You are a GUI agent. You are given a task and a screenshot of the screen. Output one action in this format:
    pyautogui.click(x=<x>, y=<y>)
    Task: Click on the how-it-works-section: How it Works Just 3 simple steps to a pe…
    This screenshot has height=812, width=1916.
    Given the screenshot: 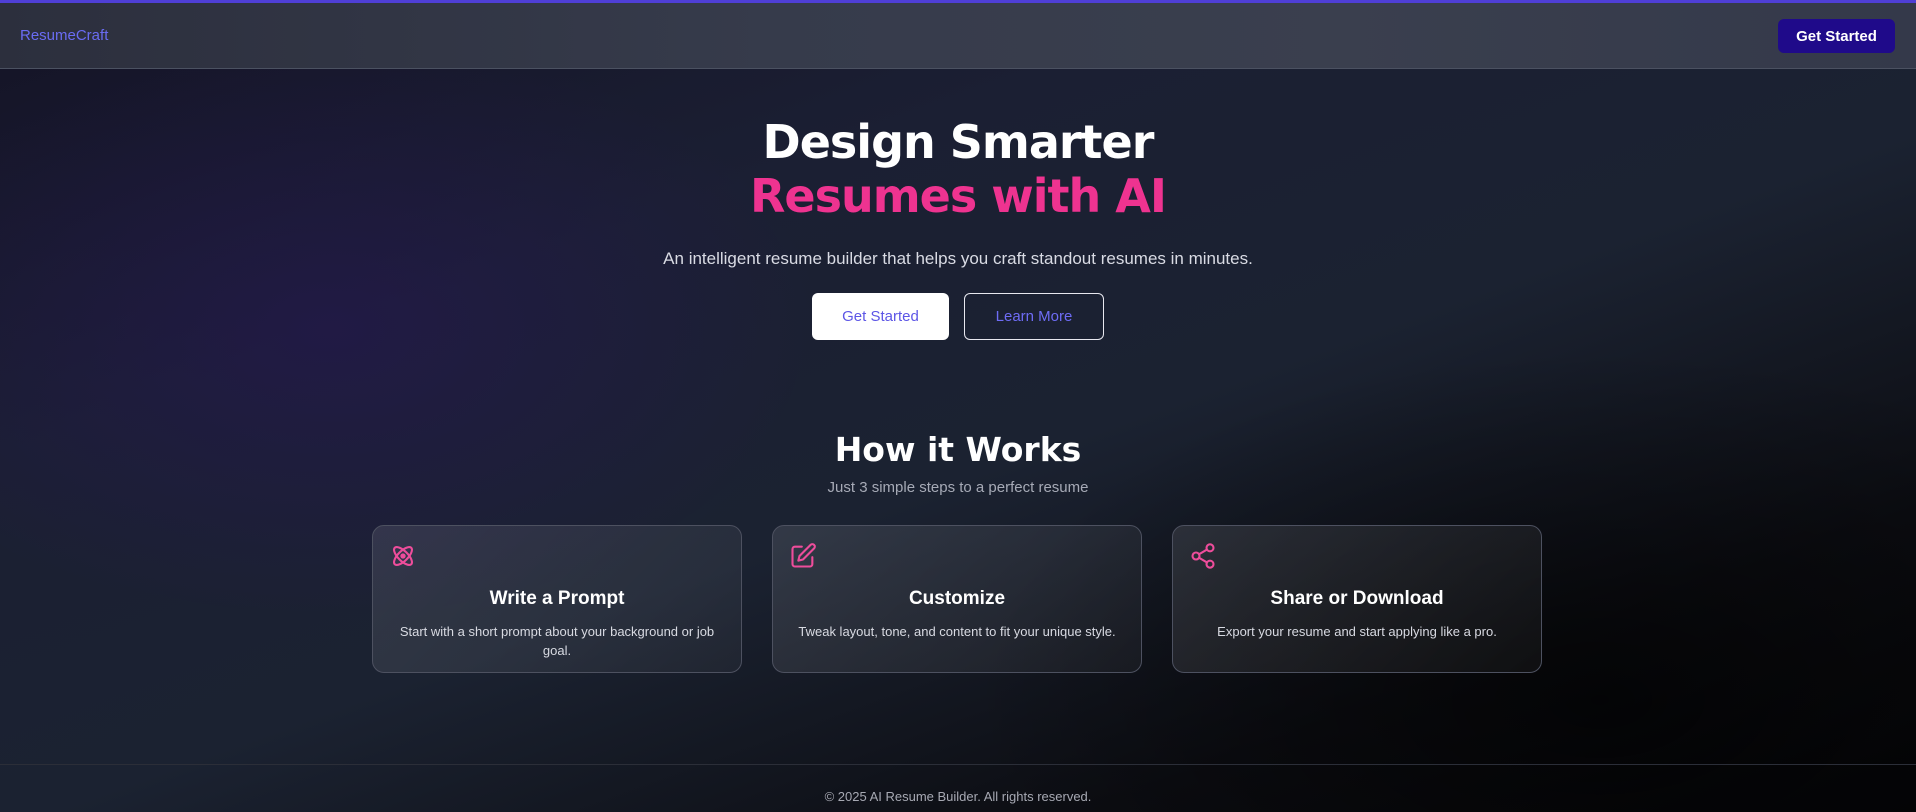 What is the action you would take?
    pyautogui.click(x=958, y=463)
    